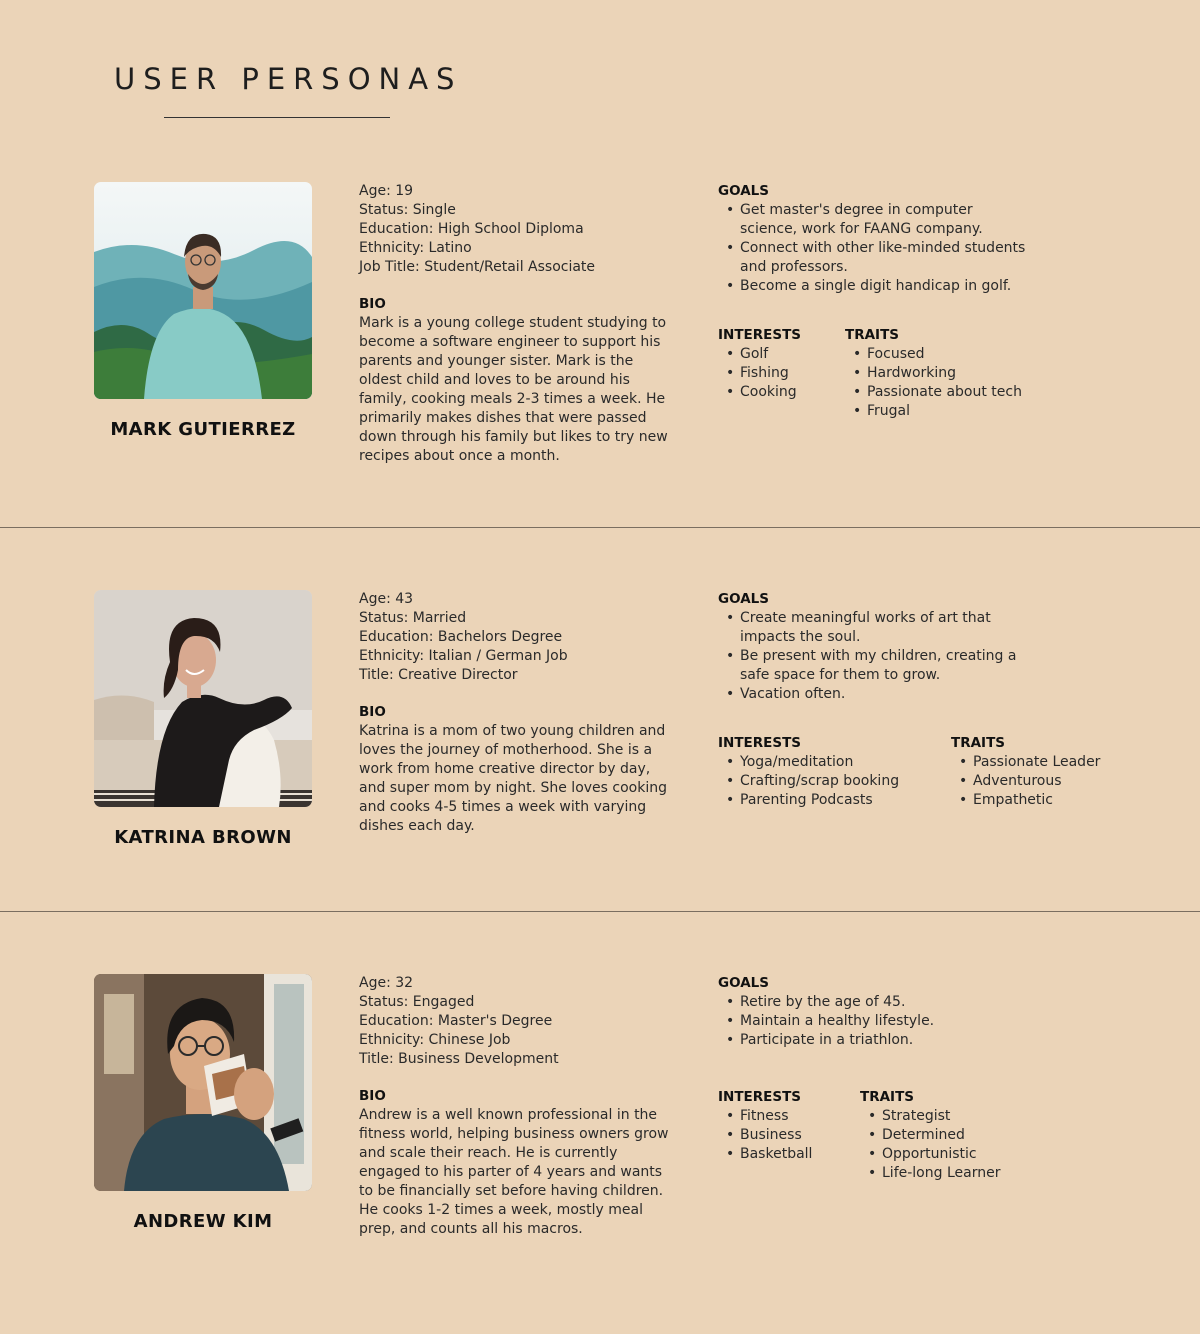 This screenshot has width=1200, height=1334. Describe the element at coordinates (386, 191) in the screenshot. I see `detail-age: Age: 19` at that location.